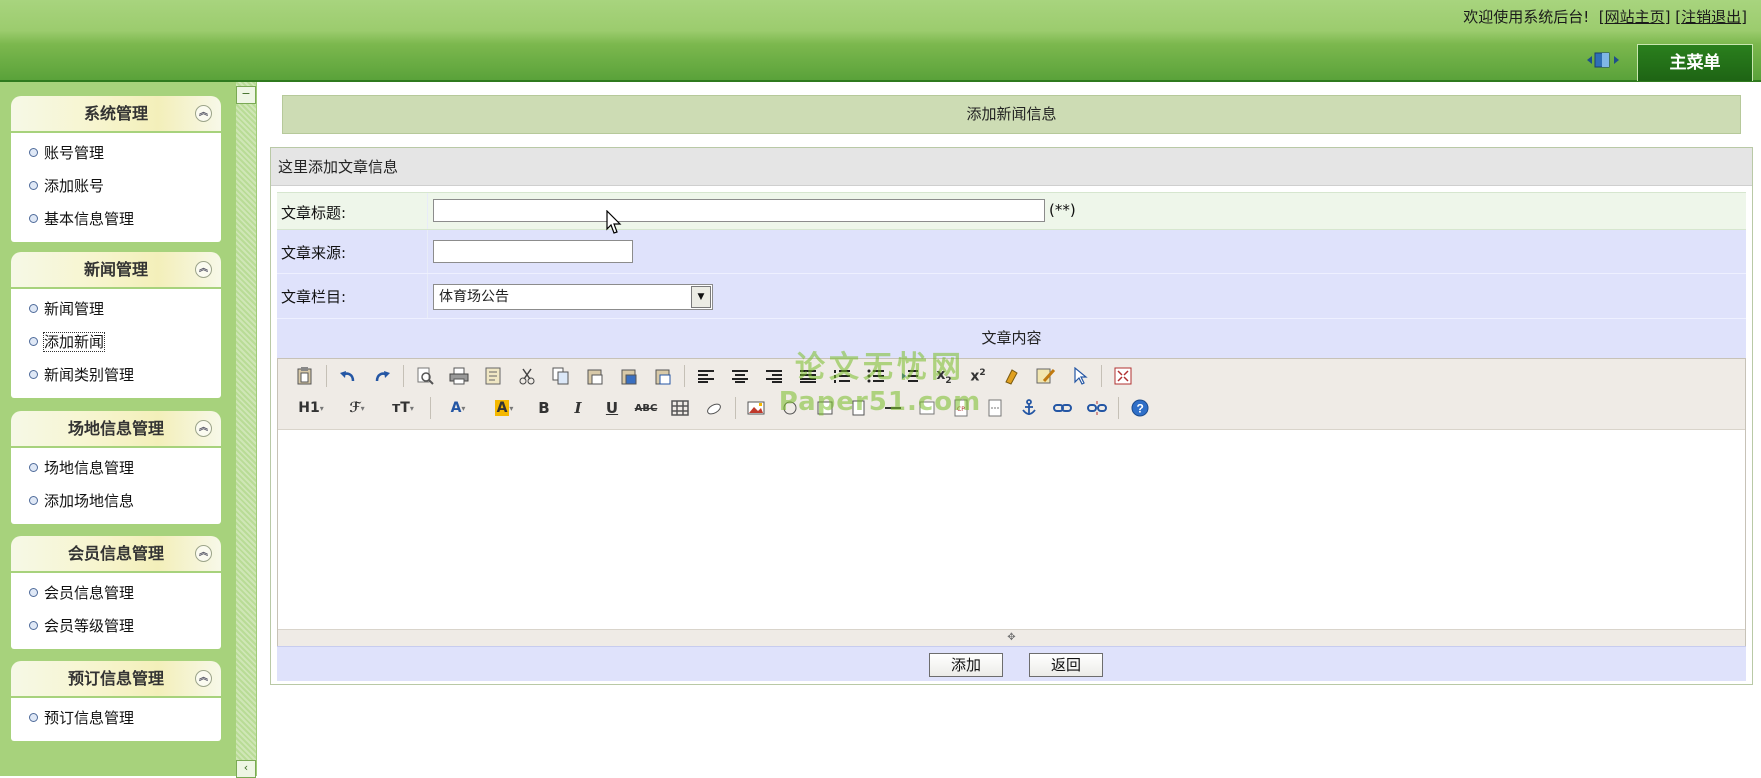  I want to click on bold-button: B, so click(544, 408).